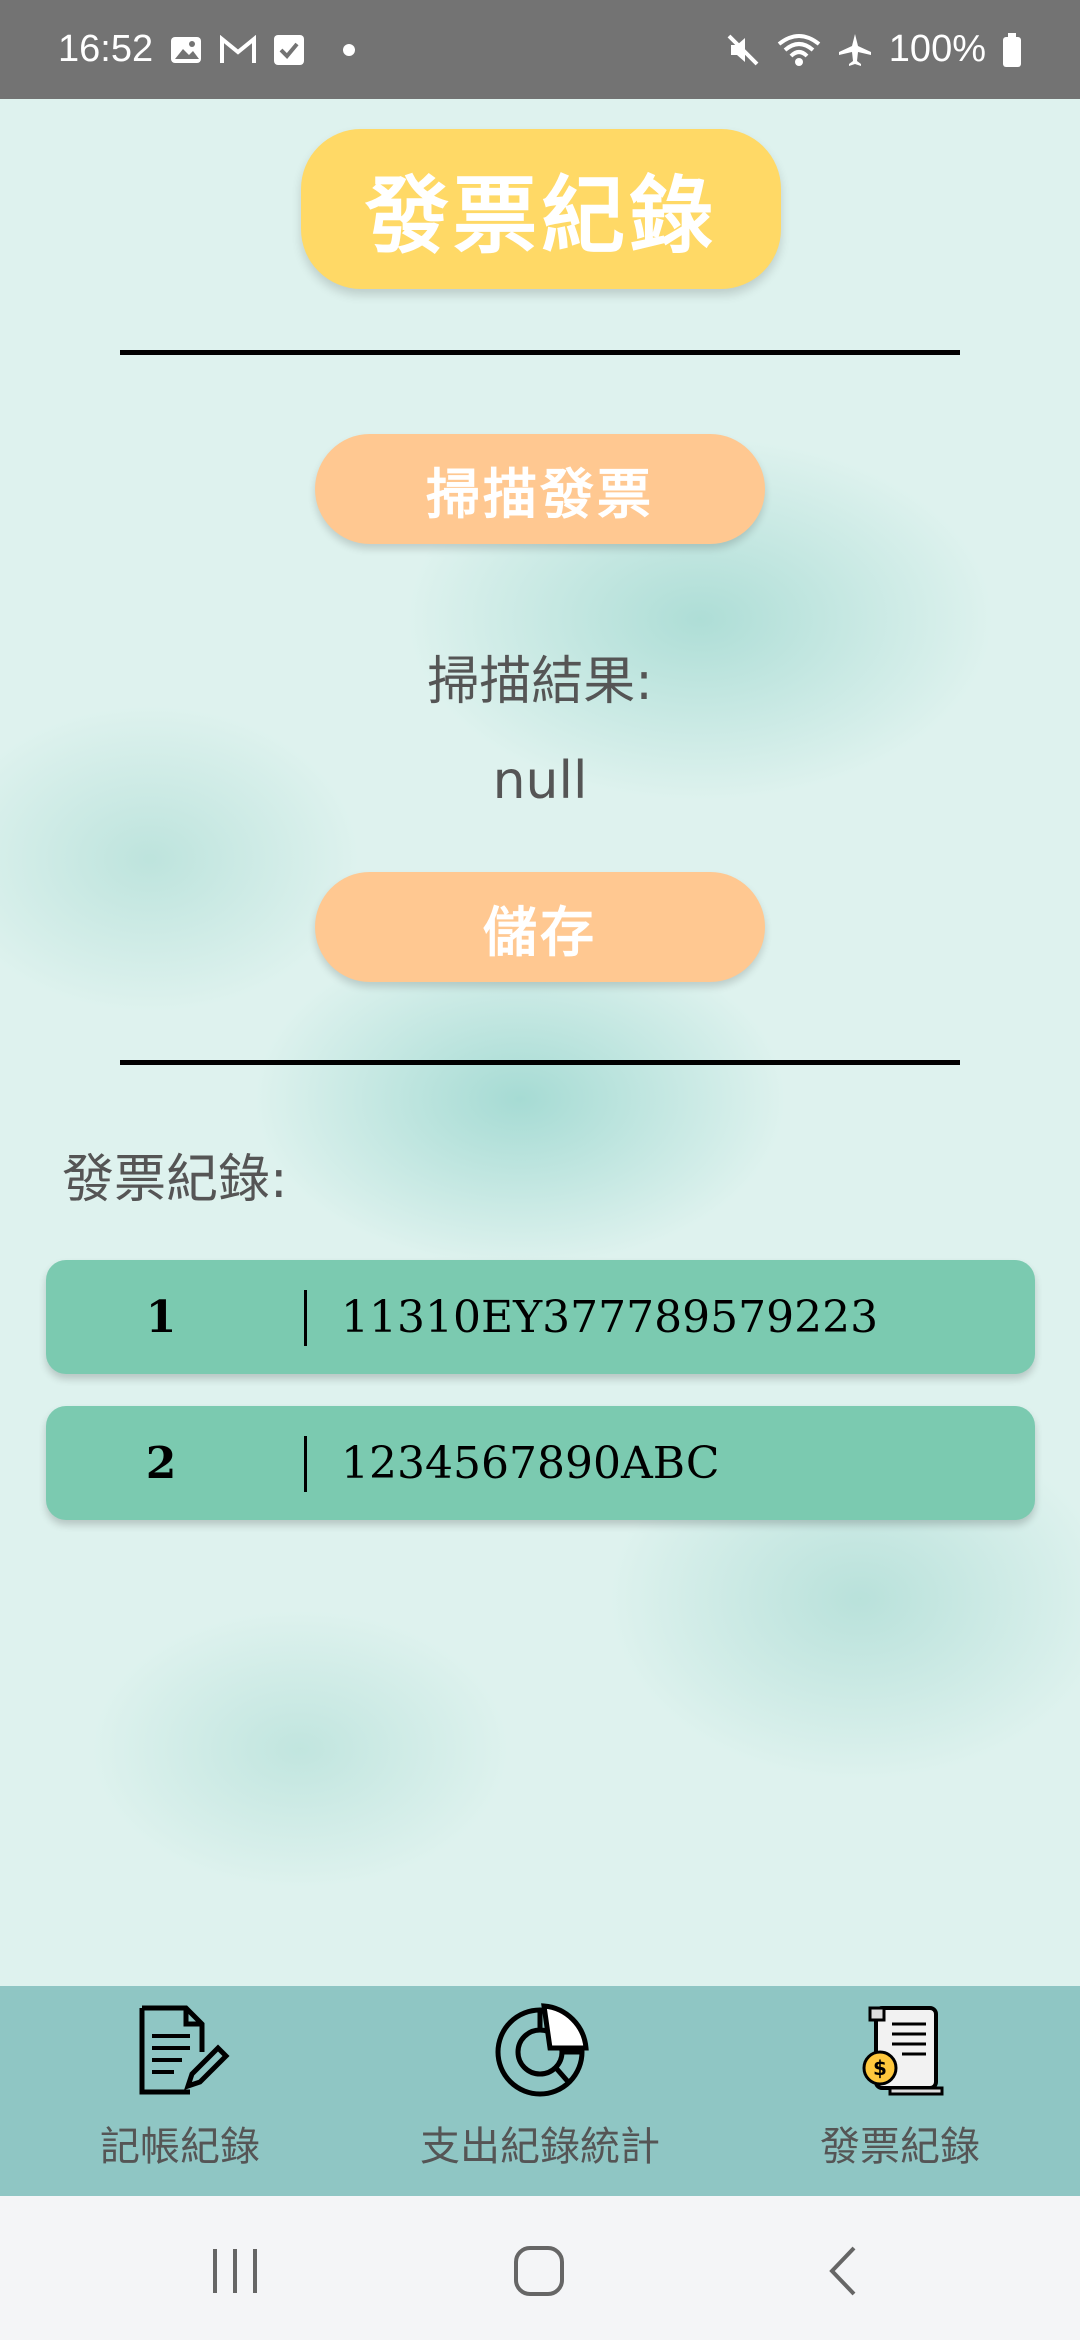 The width and height of the screenshot is (1080, 2340). I want to click on recents-icon, so click(235, 2271).